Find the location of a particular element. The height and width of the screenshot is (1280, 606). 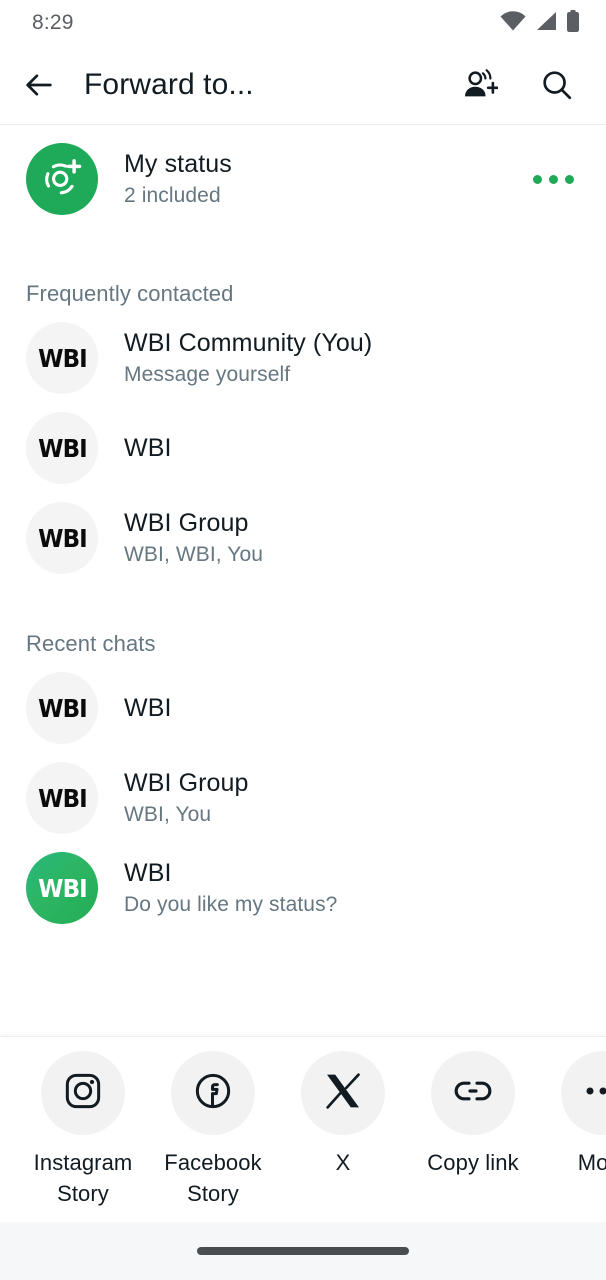

list-item-subtitle: Message yourself is located at coordinates (207, 375).